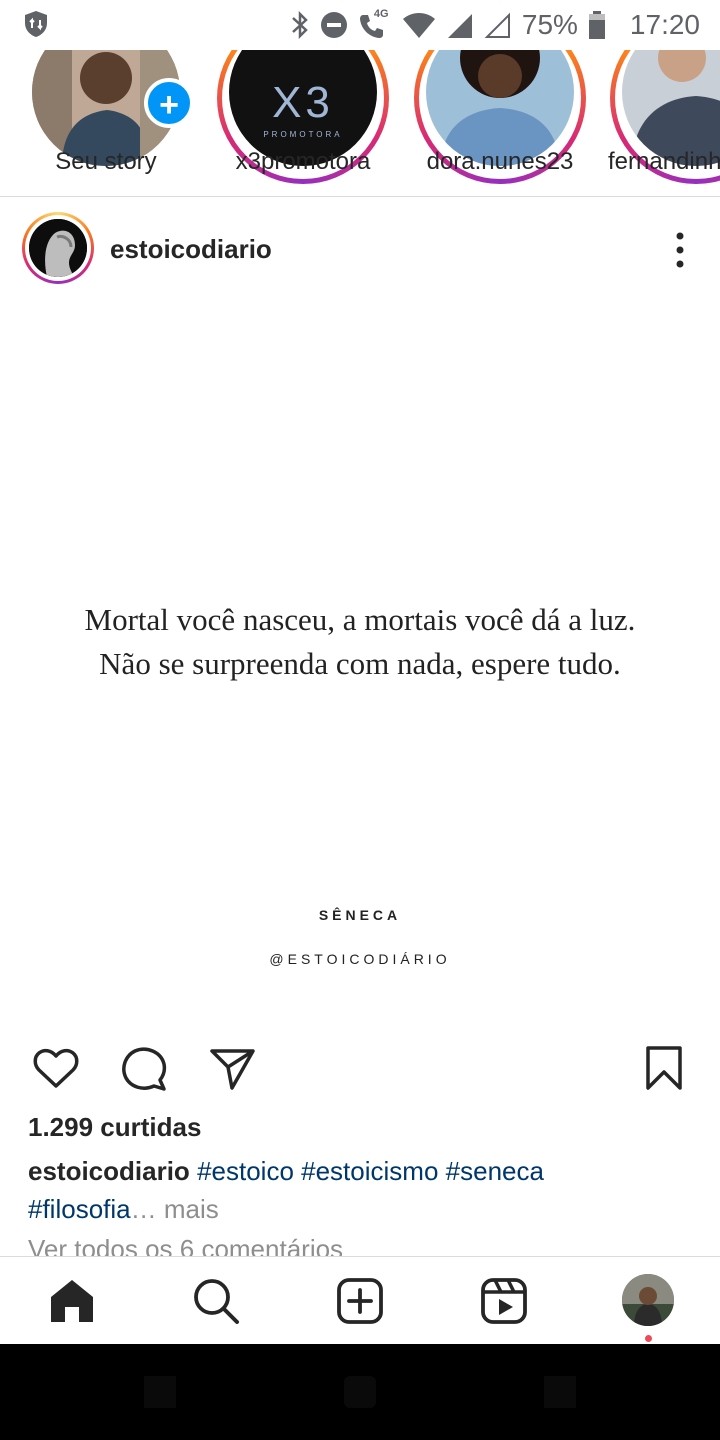 The image size is (720, 1440). I want to click on signal-icon, so click(459, 26).